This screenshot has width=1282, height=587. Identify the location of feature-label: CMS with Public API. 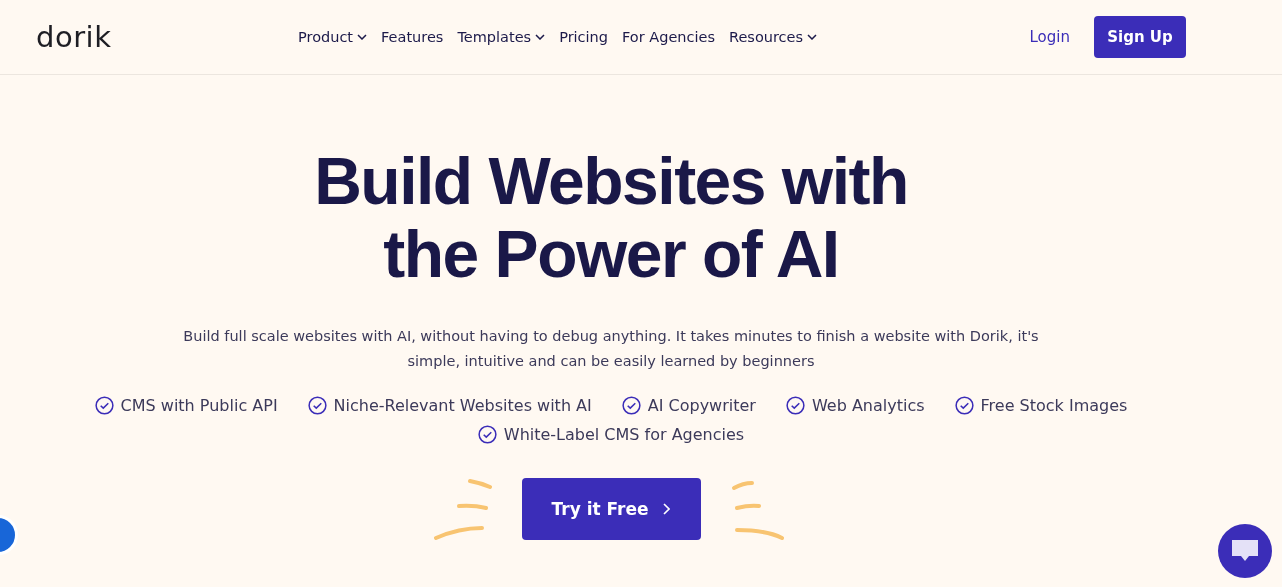
(199, 405).